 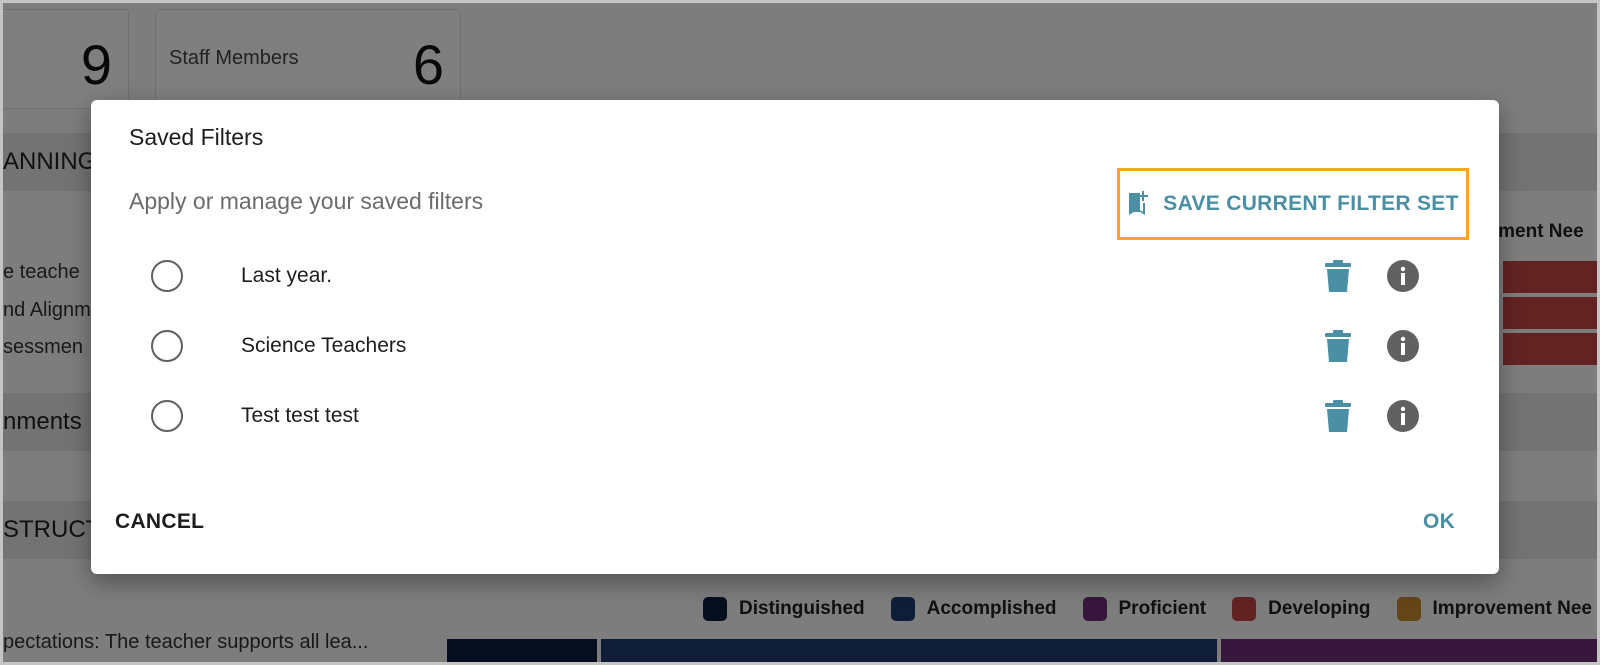 I want to click on save-current-filter-set-button: SAVE CURRENT FILTER SET, so click(x=1293, y=204).